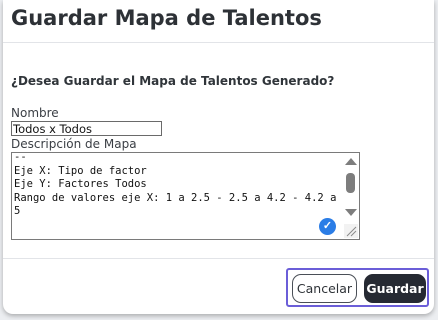  Describe the element at coordinates (218, 42) in the screenshot. I see `header-divider` at that location.